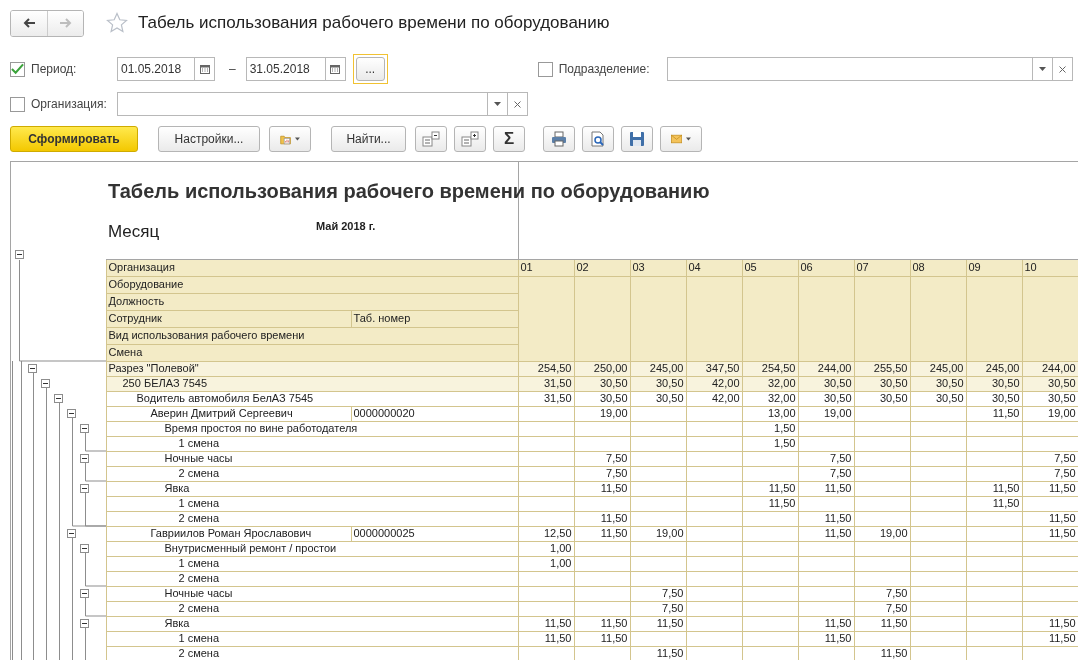  Describe the element at coordinates (409, 191) in the screenshot. I see `report-title: Табель использования рабочего времени по оборудованию` at that location.